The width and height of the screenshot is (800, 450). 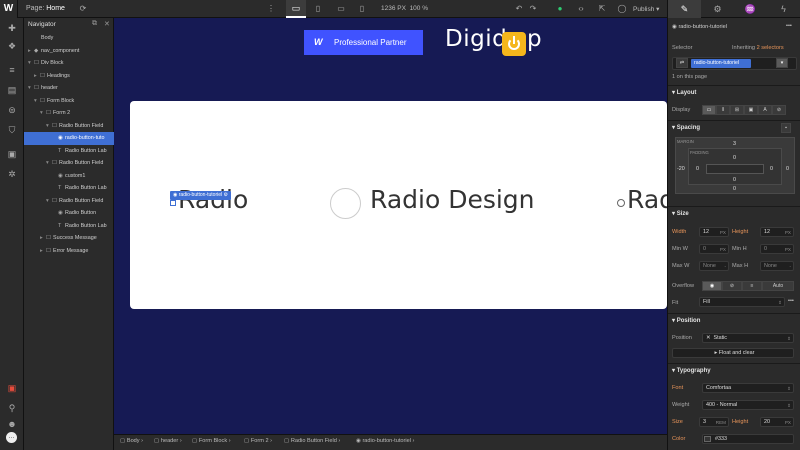 What do you see at coordinates (742, 302) in the screenshot?
I see `fit-select: Fill ⇕` at bounding box center [742, 302].